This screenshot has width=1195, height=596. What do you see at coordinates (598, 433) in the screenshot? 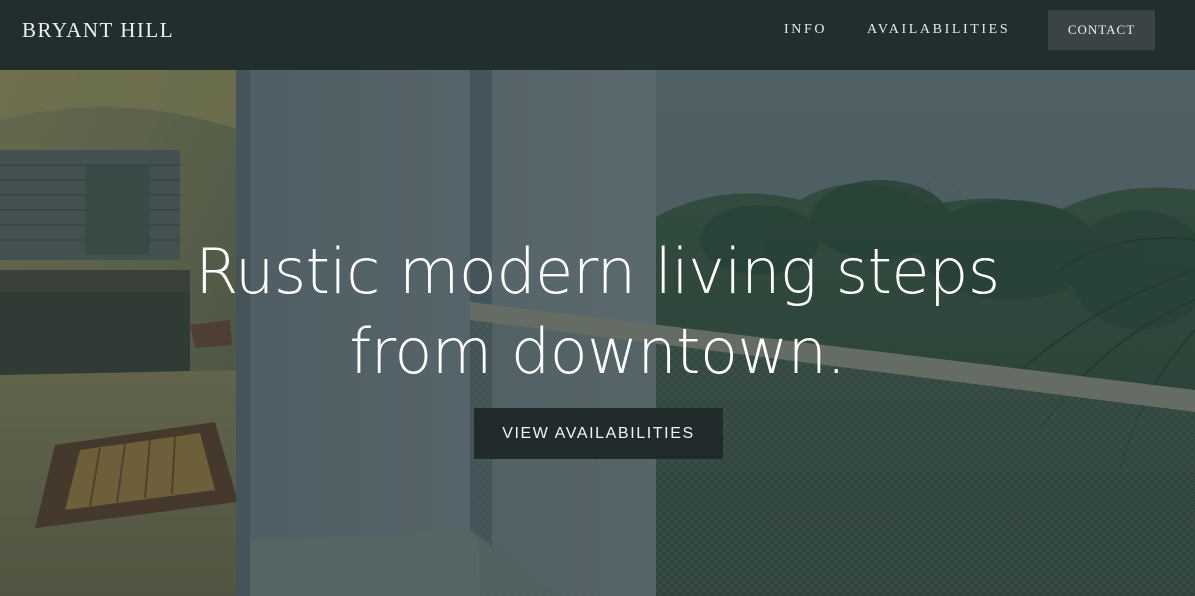
I see `view-availabilities-button: VIEW AVAILABILITIES` at bounding box center [598, 433].